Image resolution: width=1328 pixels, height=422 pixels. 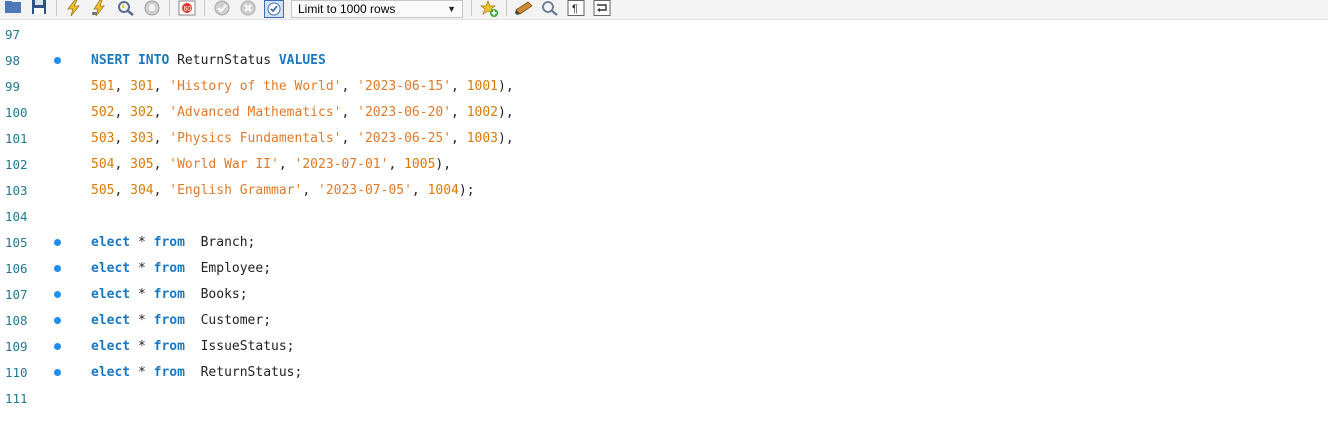 I want to click on code-line: 98 NSERT INTO ReturnStatus VALUES, so click(x=664, y=61).